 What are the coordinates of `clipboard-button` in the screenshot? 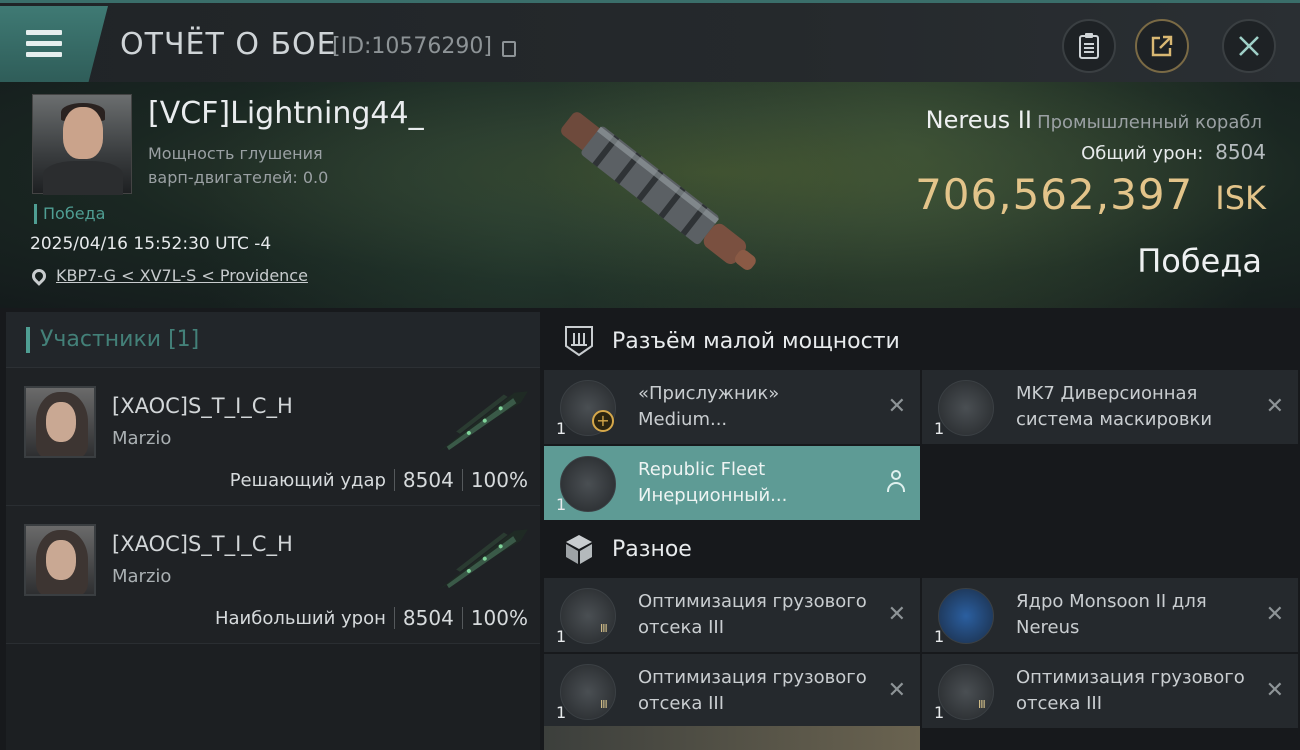 It's located at (1089, 46).